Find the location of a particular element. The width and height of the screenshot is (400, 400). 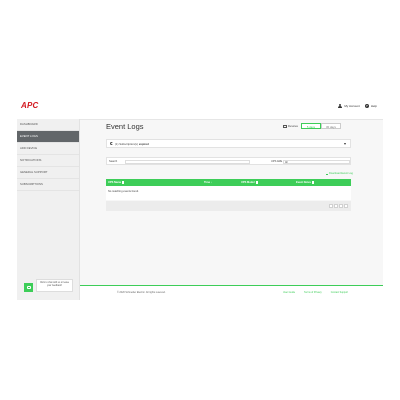

last-page-button is located at coordinates (346, 206).